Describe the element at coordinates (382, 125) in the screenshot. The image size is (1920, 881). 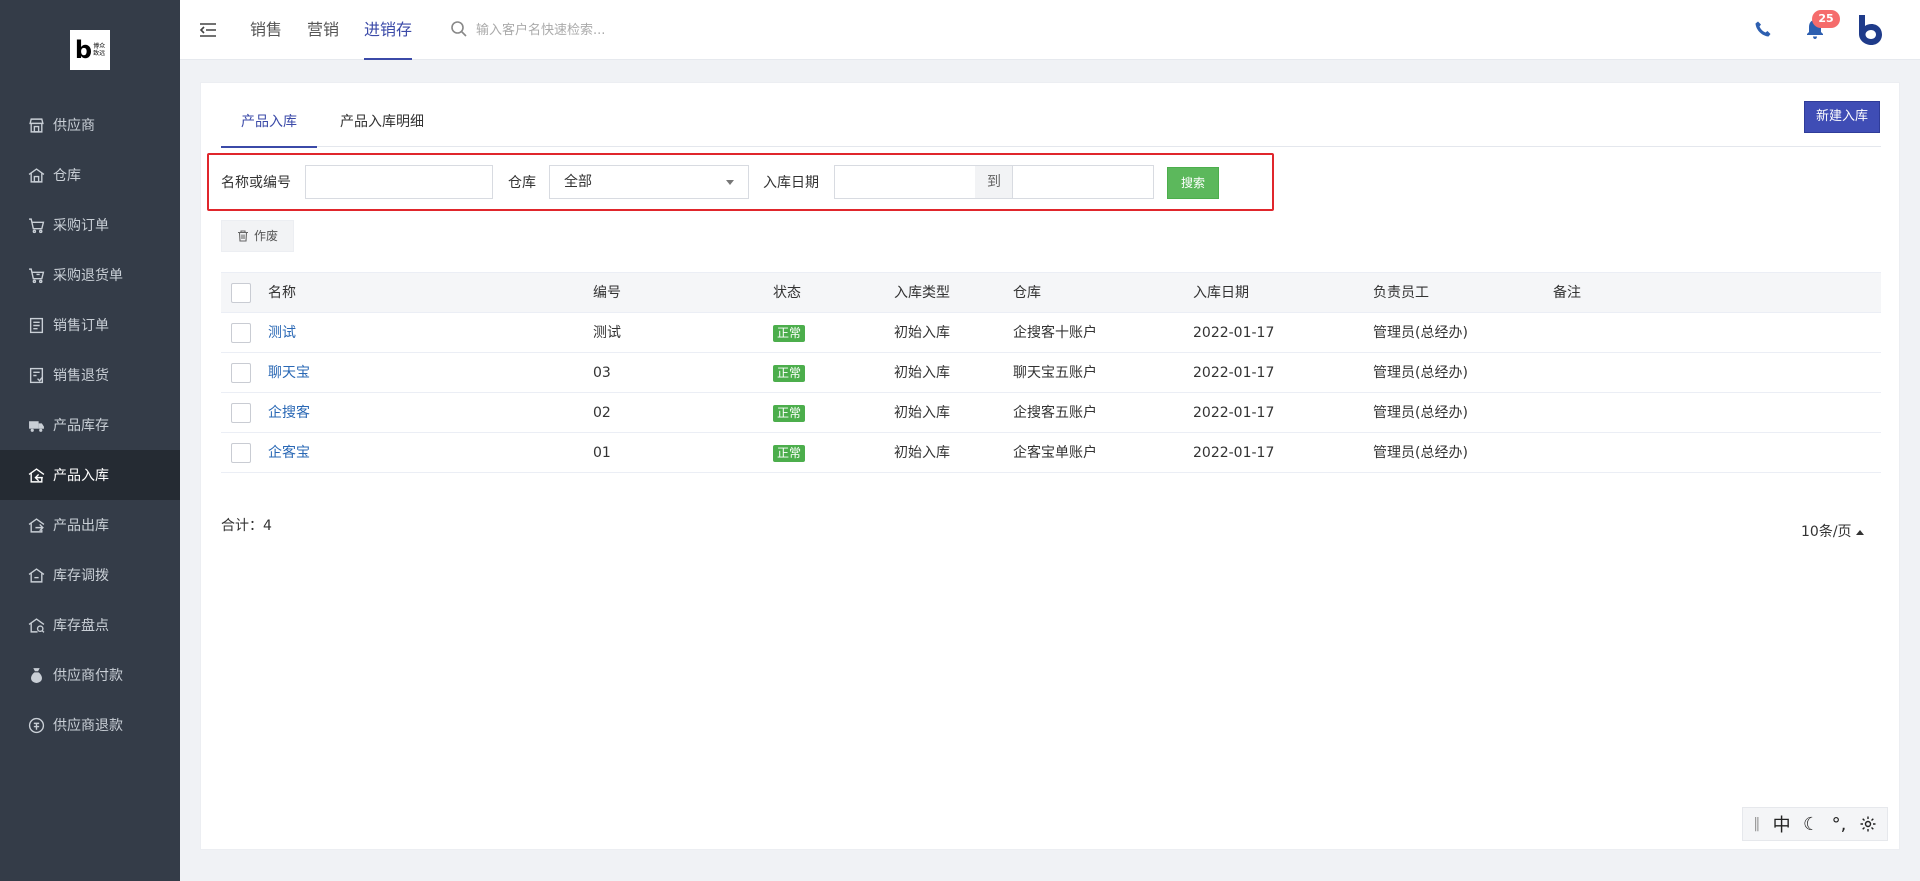
I see `tab-product-inbound-detail: 产品入库明细` at that location.